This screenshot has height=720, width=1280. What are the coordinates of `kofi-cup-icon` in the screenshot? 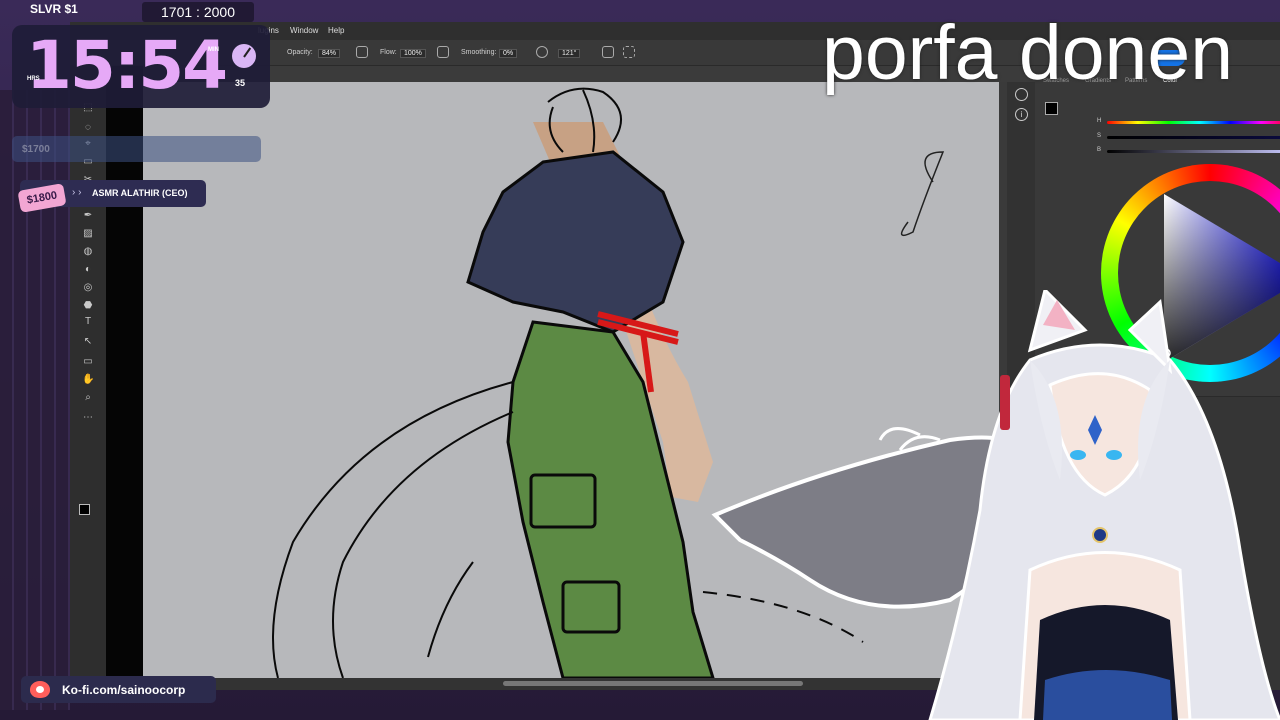 It's located at (40, 689).